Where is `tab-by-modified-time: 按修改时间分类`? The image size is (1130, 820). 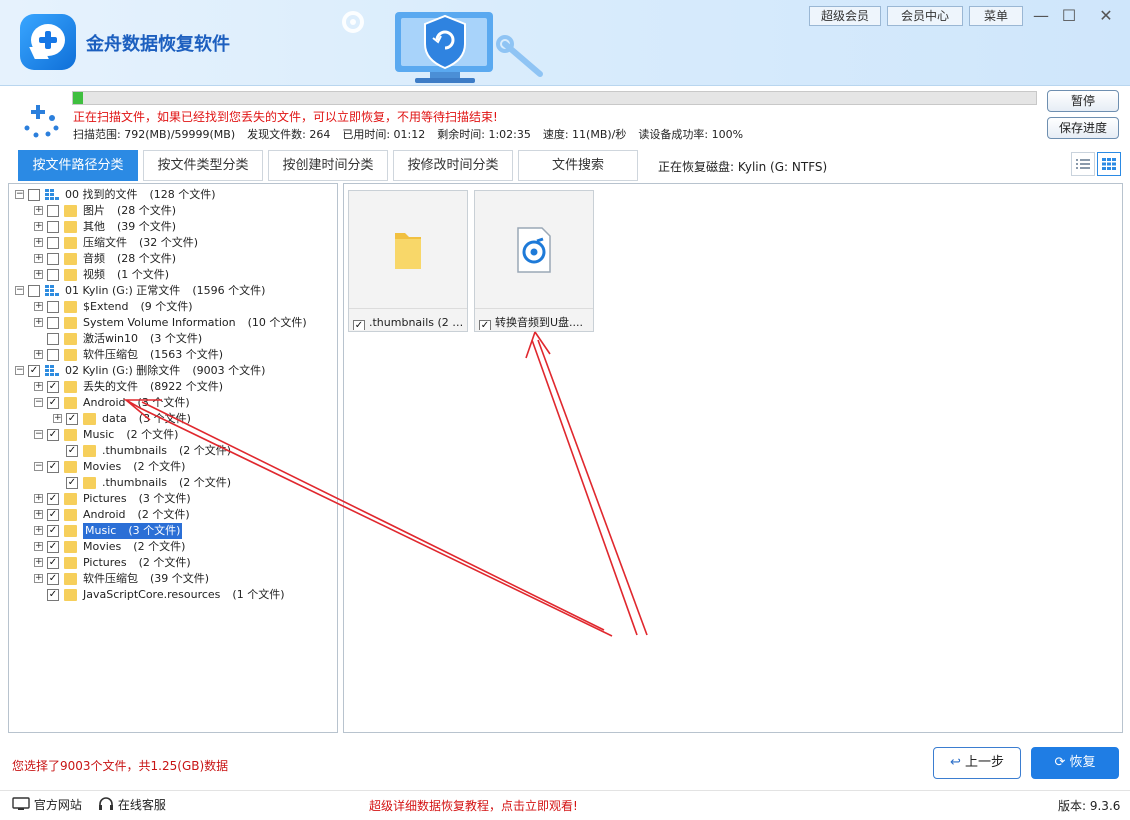 tab-by-modified-time: 按修改时间分类 is located at coordinates (453, 165).